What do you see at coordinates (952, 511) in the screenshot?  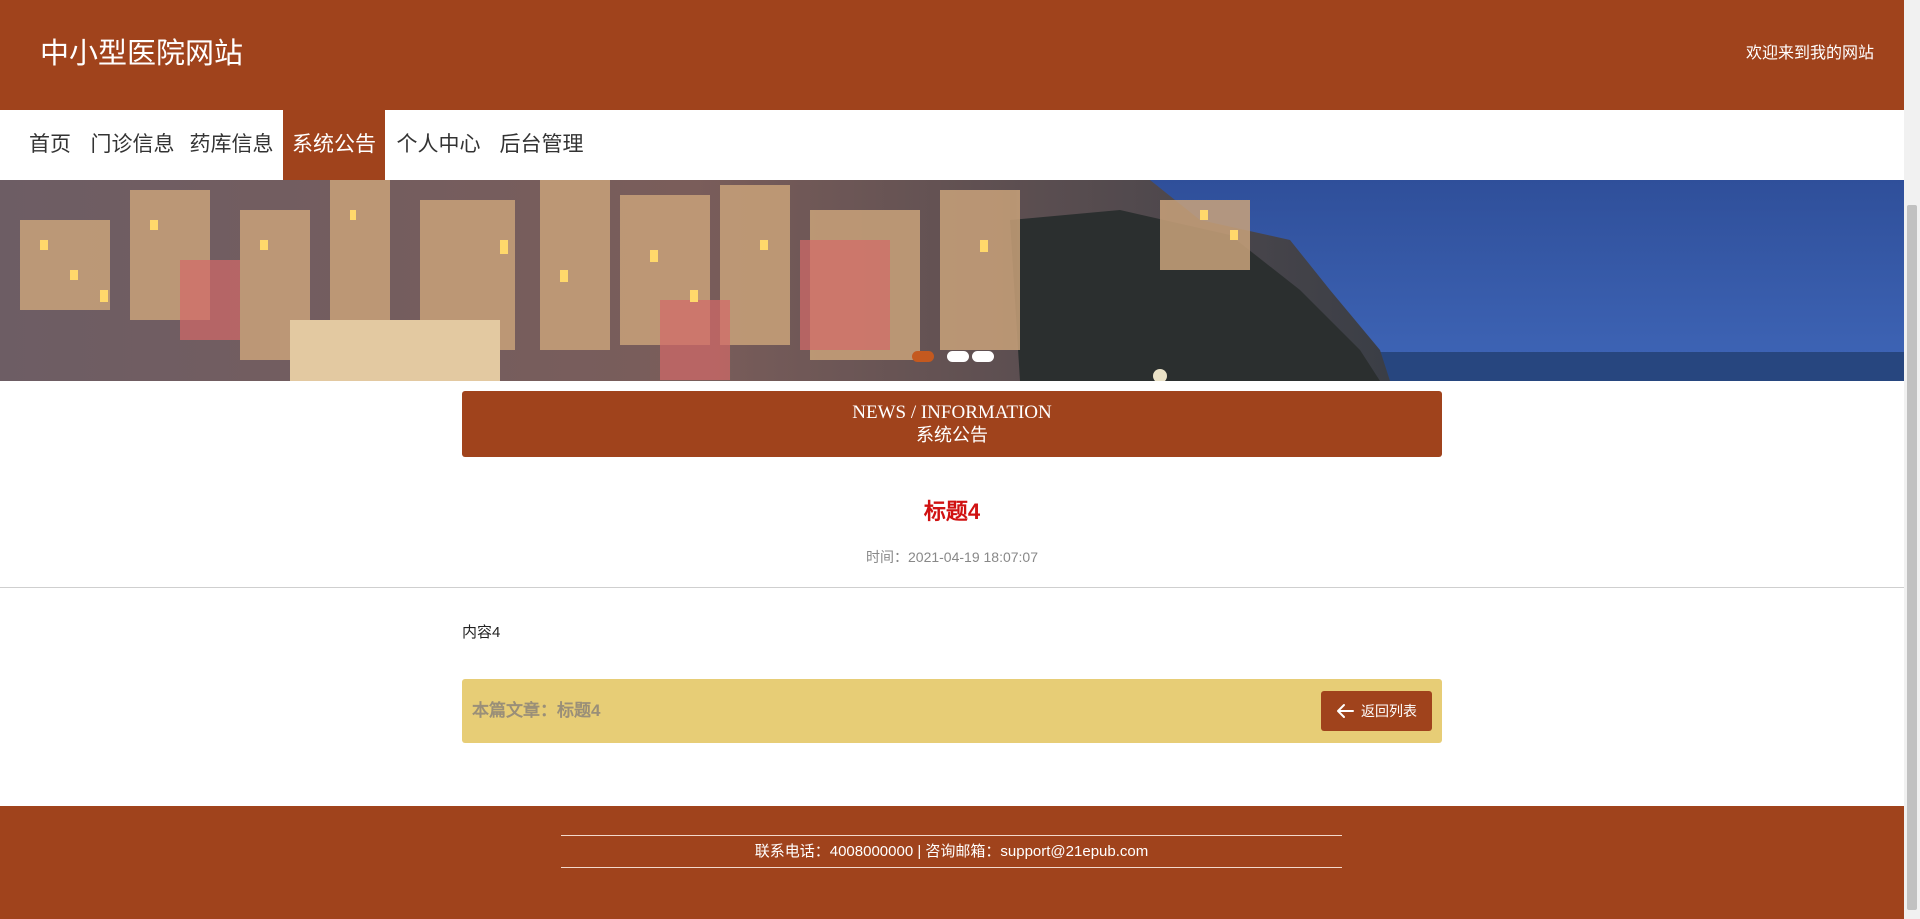 I see `article-title: 标题4` at bounding box center [952, 511].